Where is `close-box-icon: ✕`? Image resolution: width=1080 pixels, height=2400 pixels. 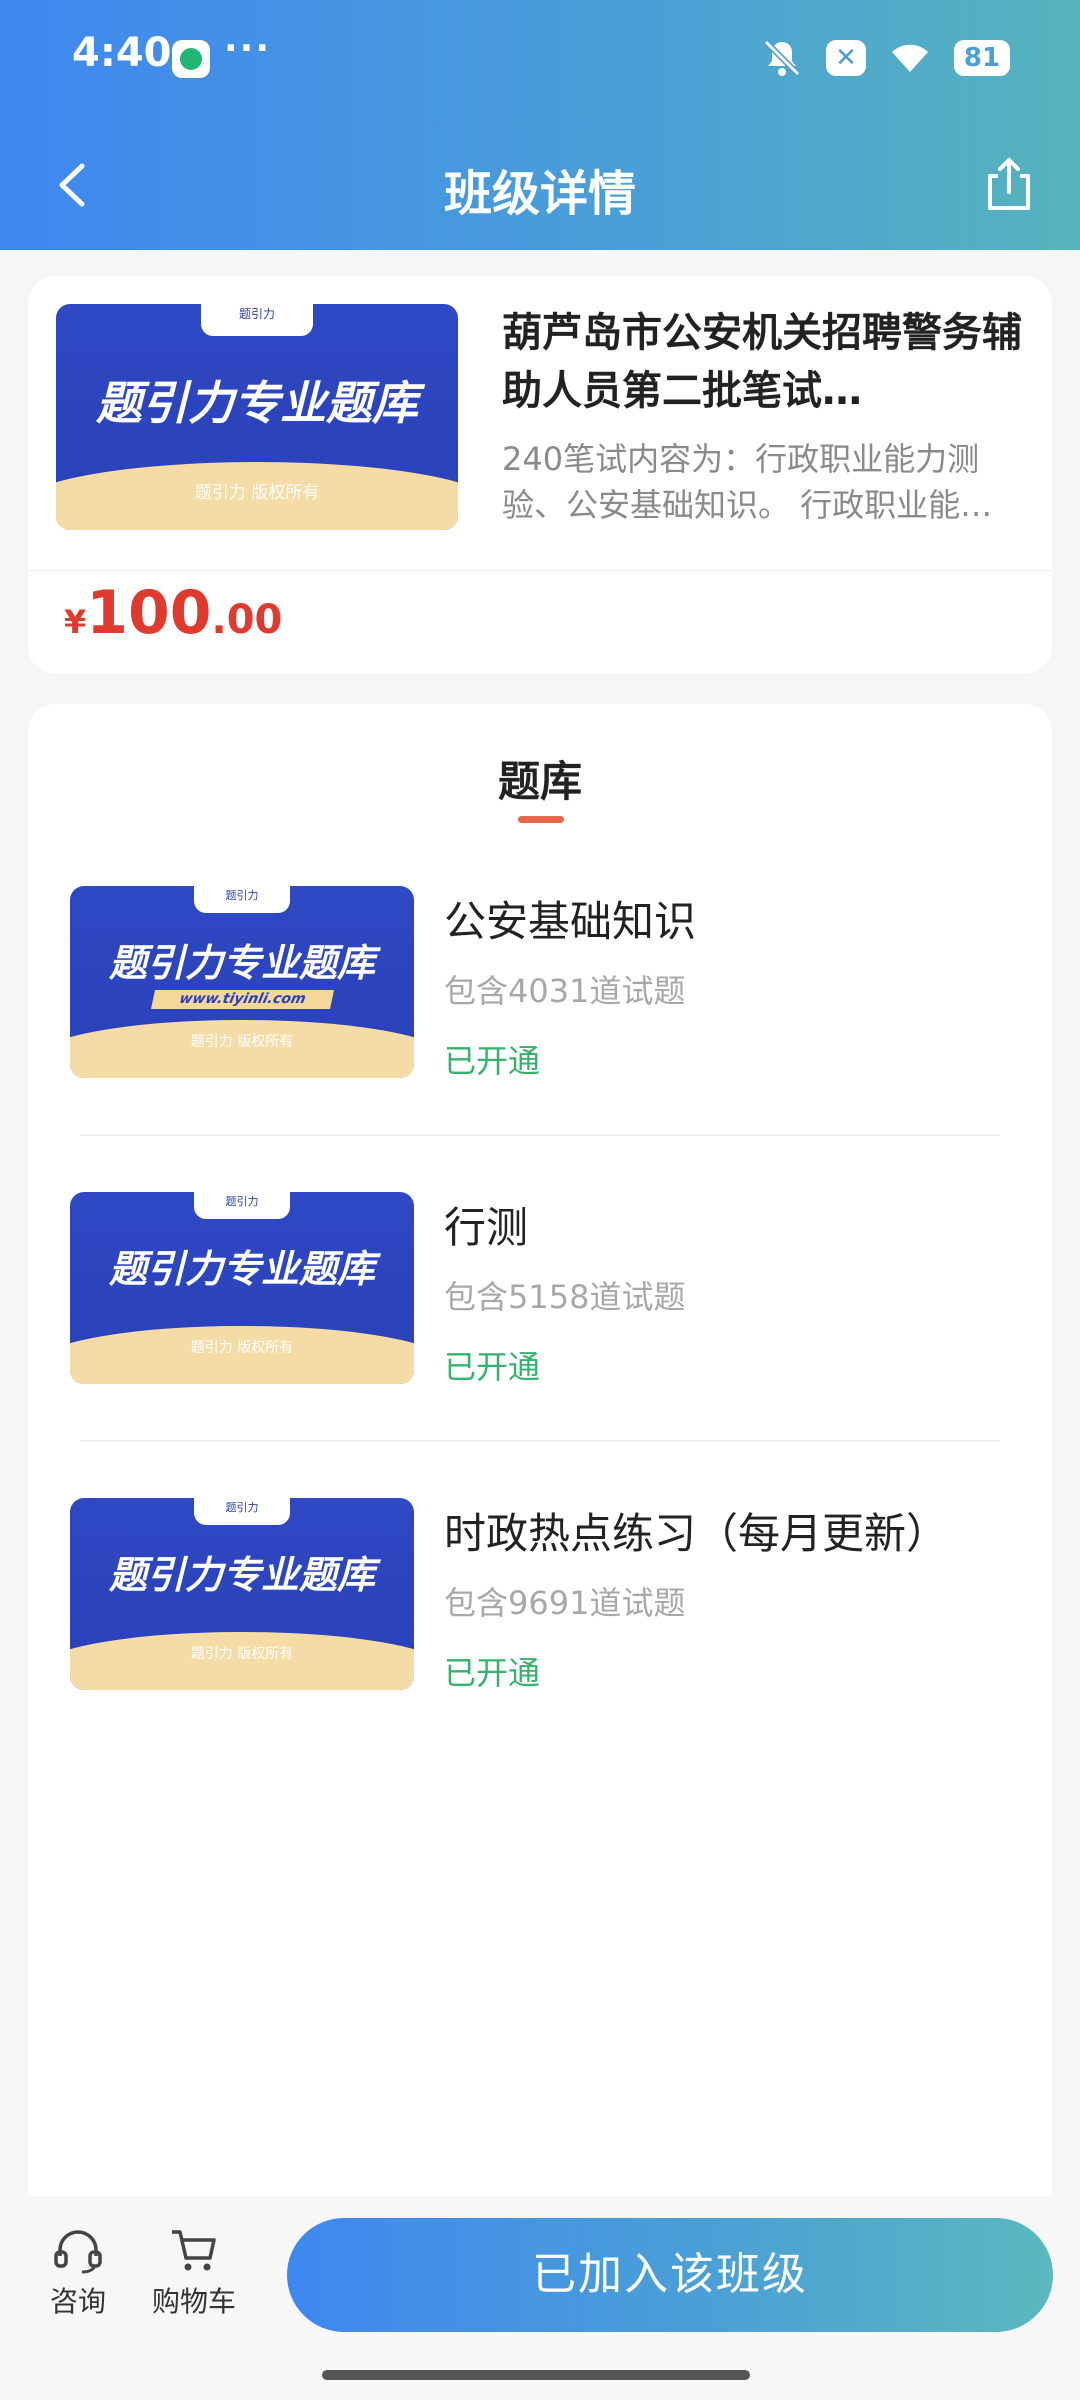
close-box-icon: ✕ is located at coordinates (846, 58).